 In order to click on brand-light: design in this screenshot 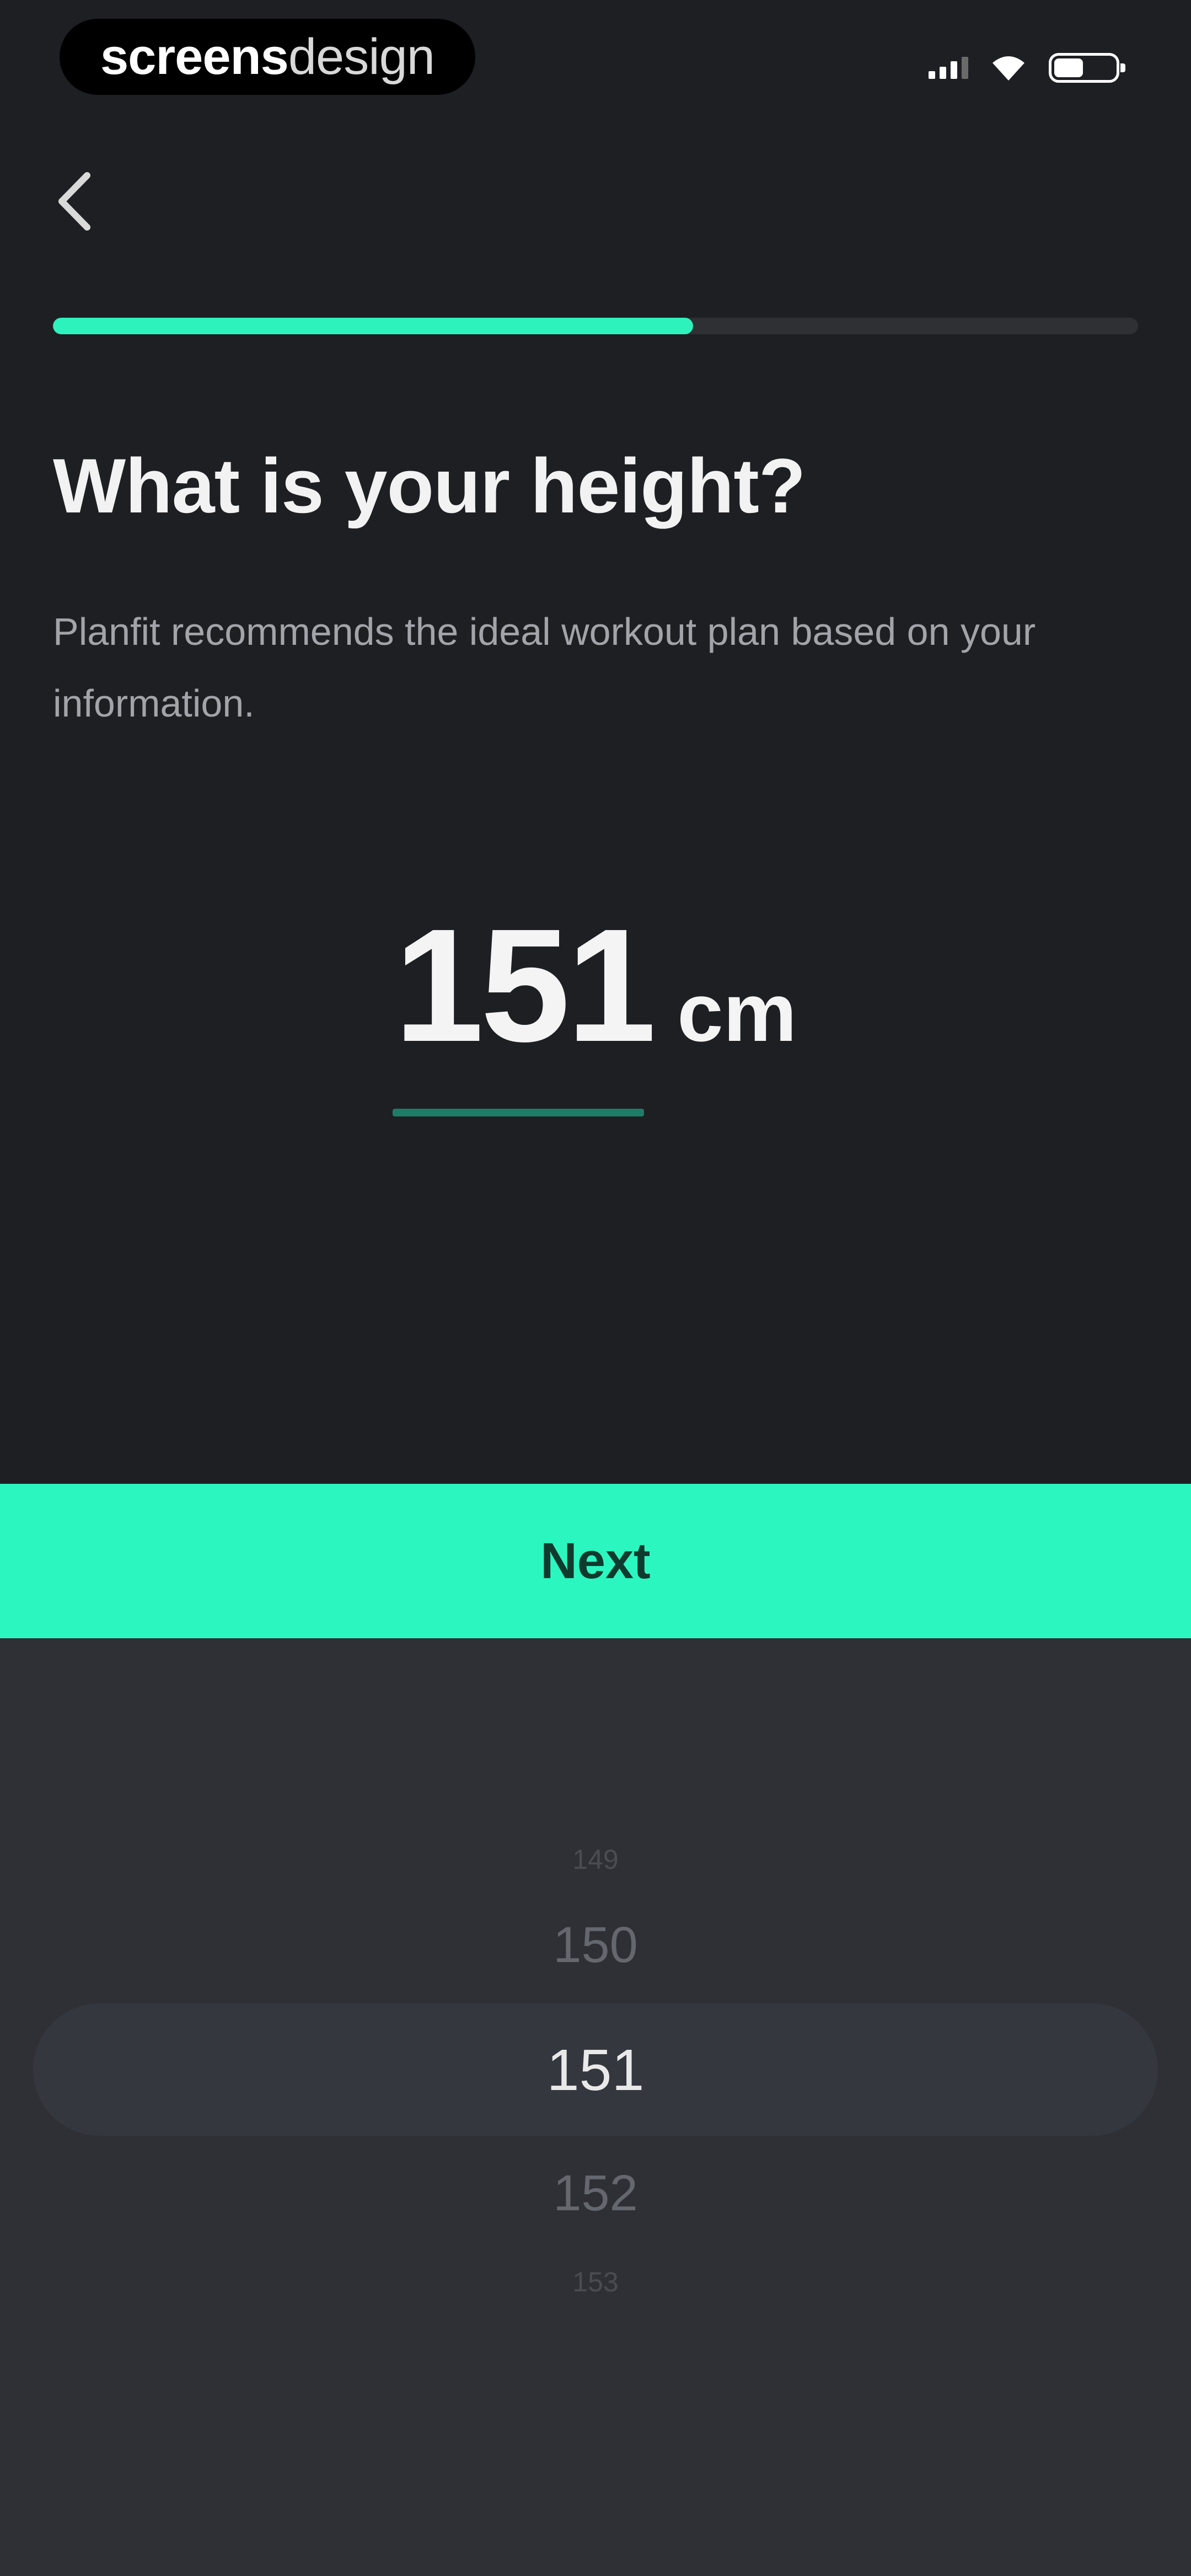, I will do `click(362, 56)`.